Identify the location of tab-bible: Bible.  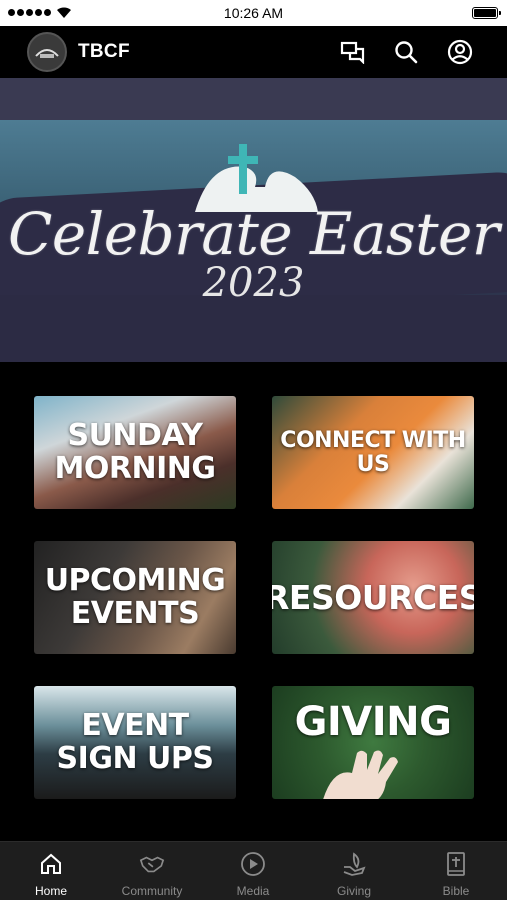
(456, 871).